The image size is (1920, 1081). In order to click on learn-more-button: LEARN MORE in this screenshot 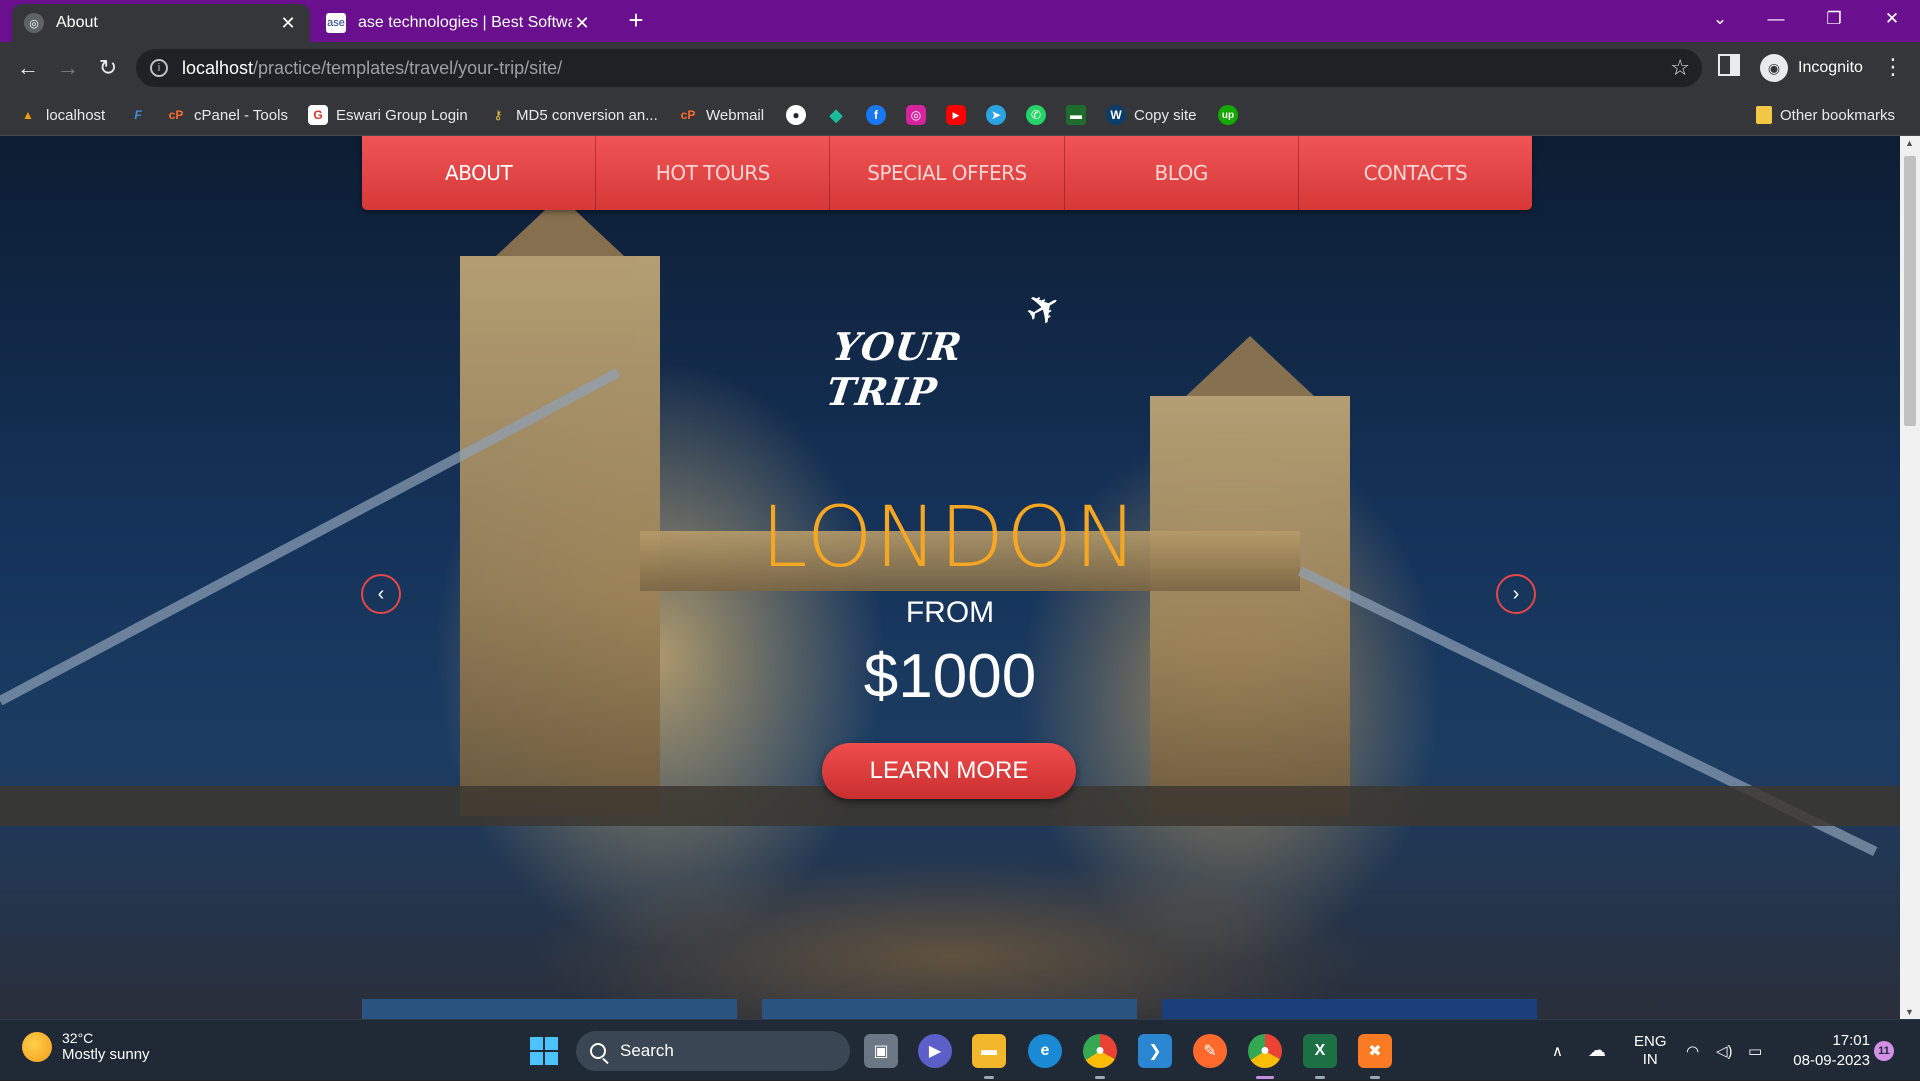, I will do `click(949, 771)`.